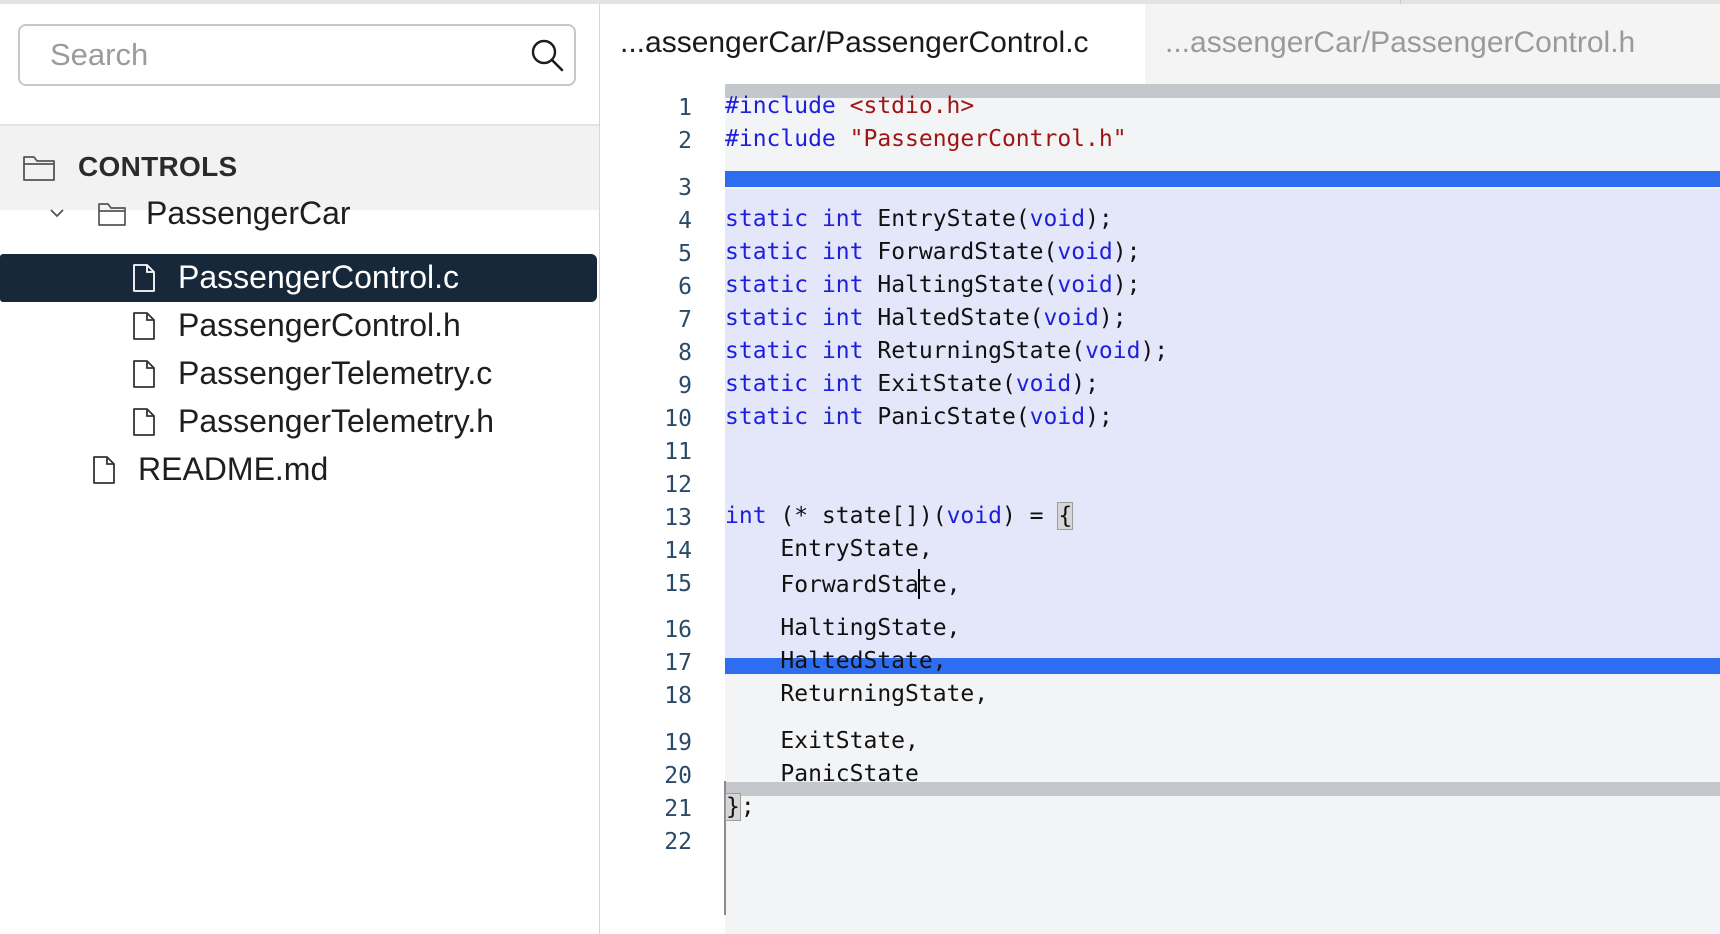  Describe the element at coordinates (678, 696) in the screenshot. I see `line-number: 18` at that location.